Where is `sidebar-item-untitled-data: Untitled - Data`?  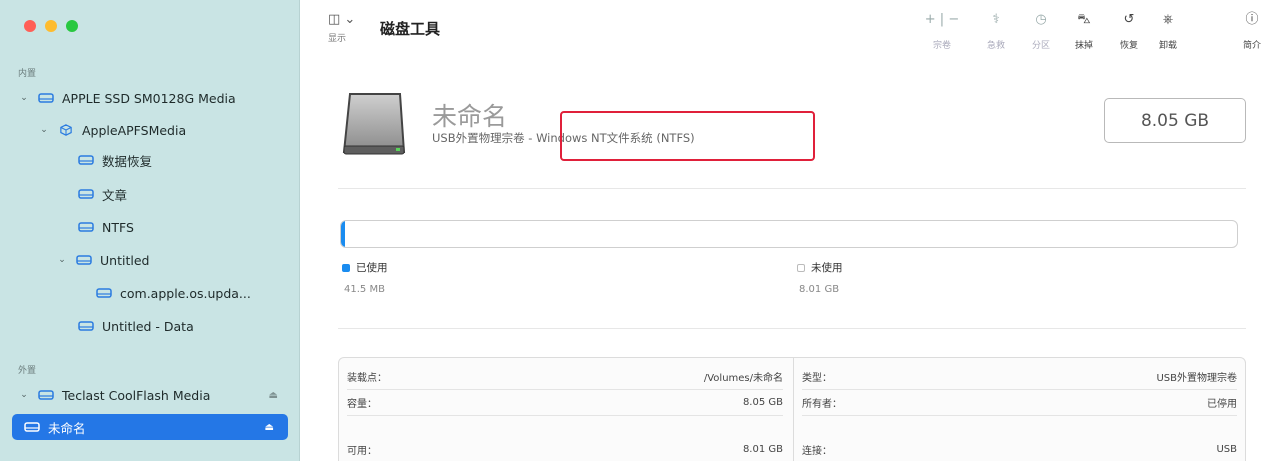 sidebar-item-untitled-data: Untitled - Data is located at coordinates (136, 326).